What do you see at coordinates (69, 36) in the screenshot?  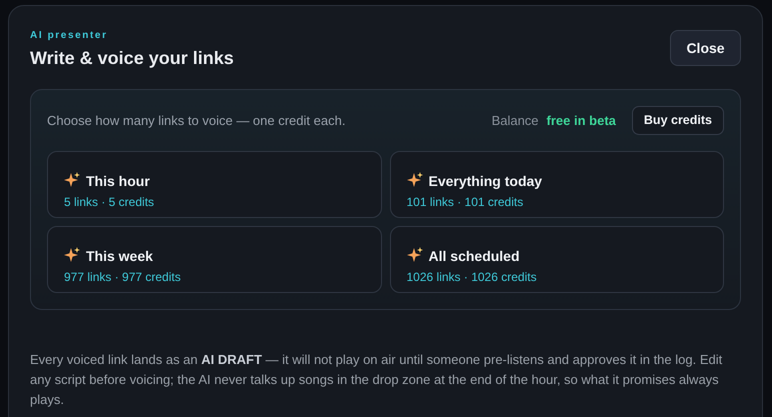 I see `eyebrow-label: AI presenter` at bounding box center [69, 36].